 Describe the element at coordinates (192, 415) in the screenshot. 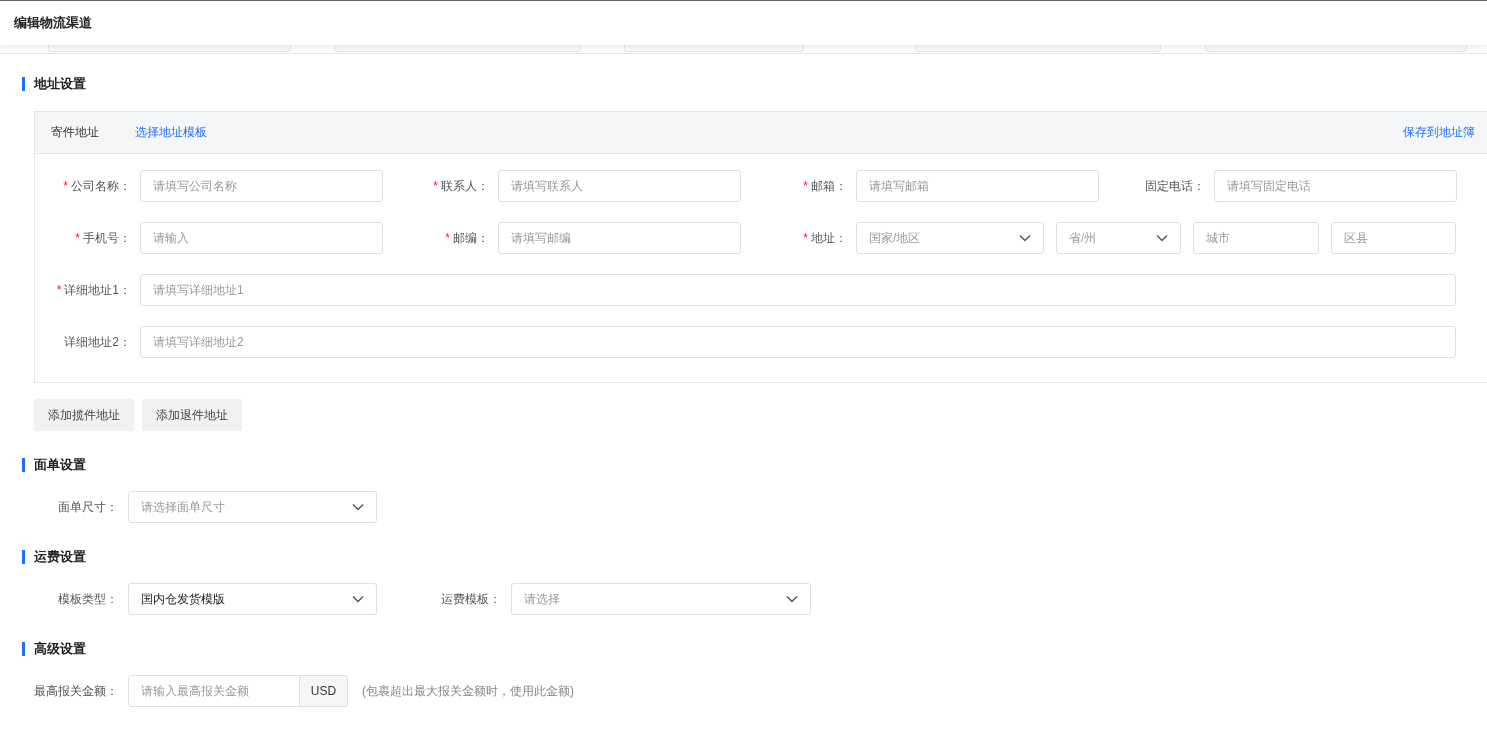

I see `add-address-button: 添加退件地址` at that location.